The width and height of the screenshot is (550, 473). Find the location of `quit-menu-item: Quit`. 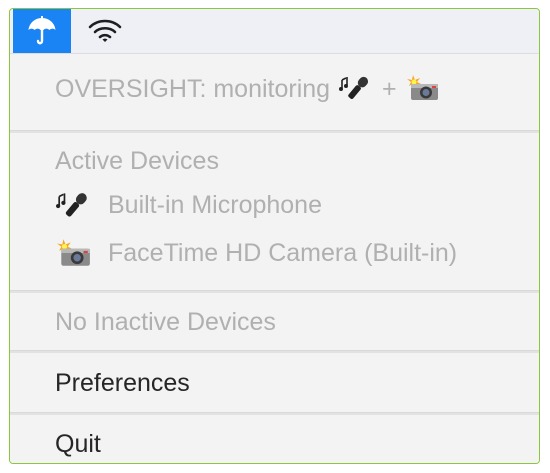

quit-menu-item: Quit is located at coordinates (274, 444).